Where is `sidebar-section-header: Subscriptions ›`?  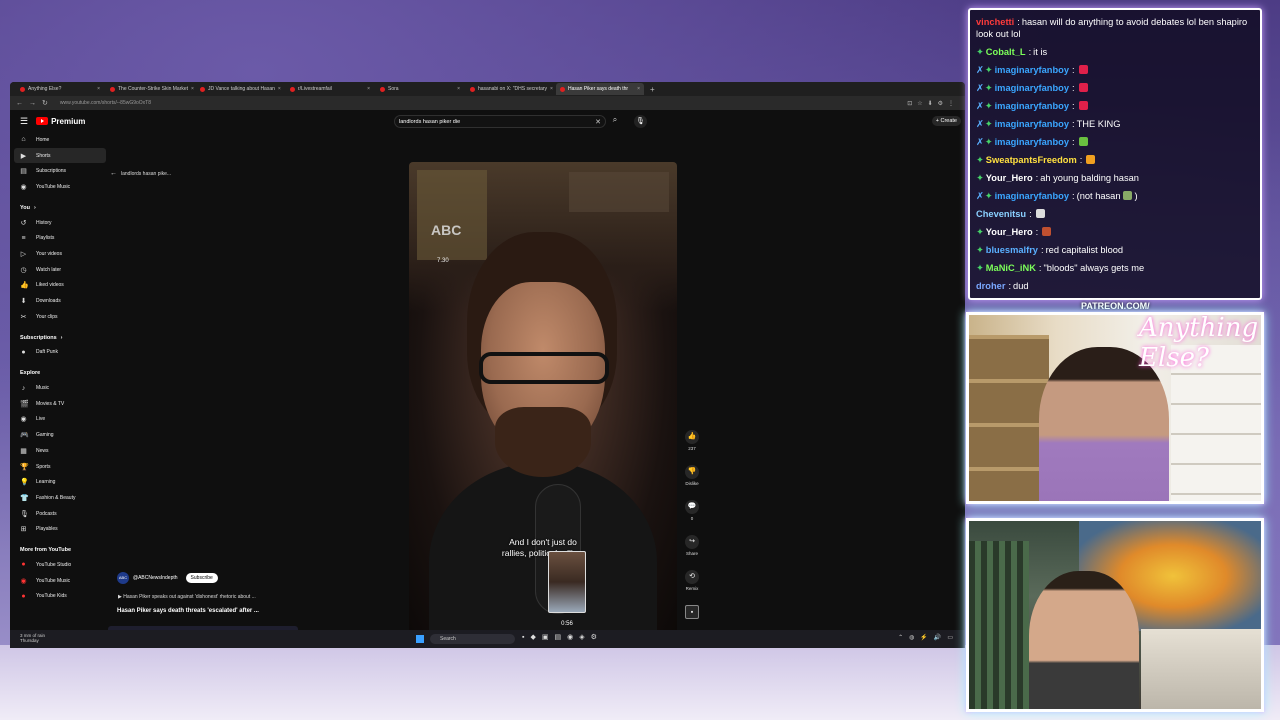
sidebar-section-header: Subscriptions › is located at coordinates (60, 338).